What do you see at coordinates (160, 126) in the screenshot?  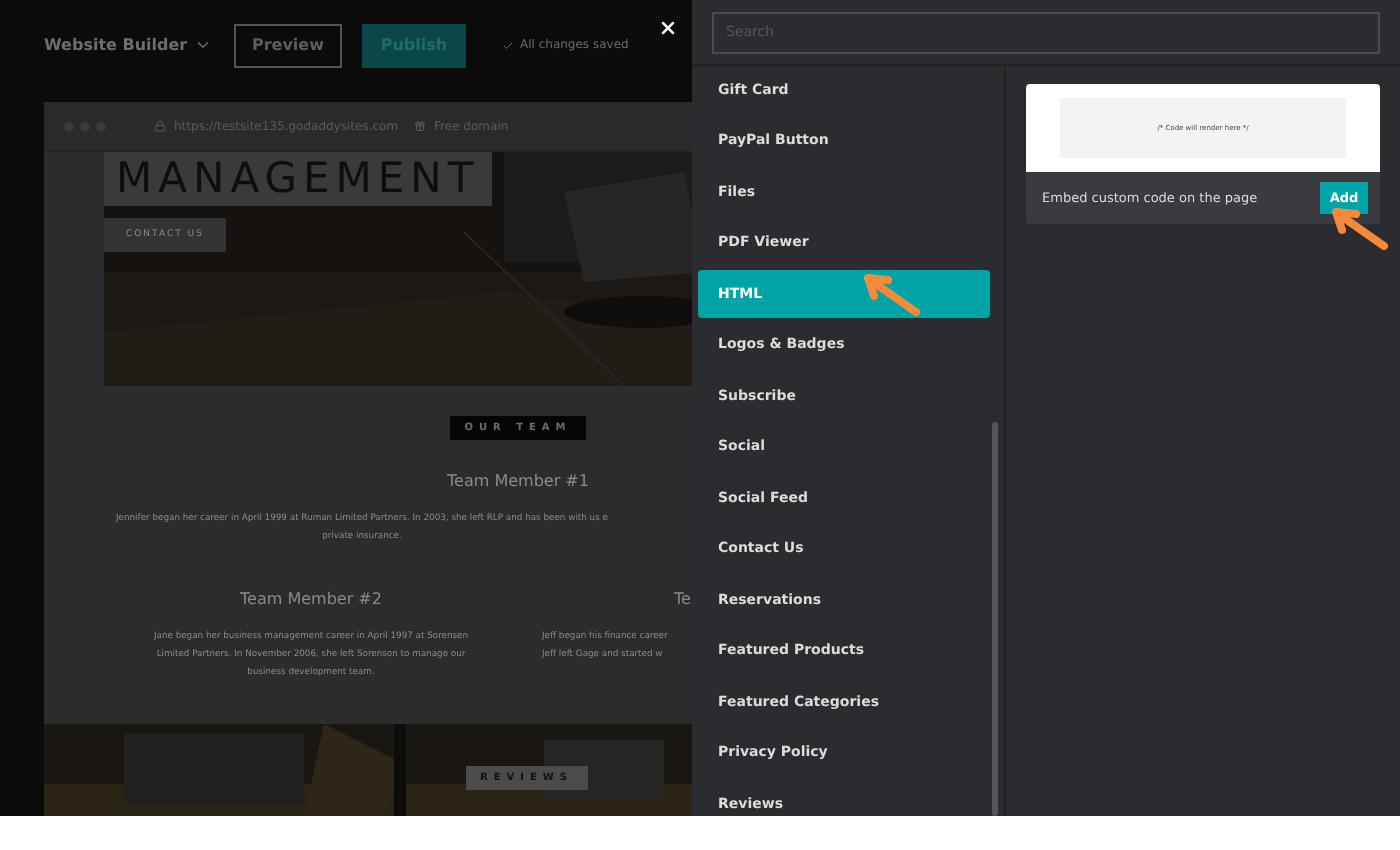 I see `lock-icon` at bounding box center [160, 126].